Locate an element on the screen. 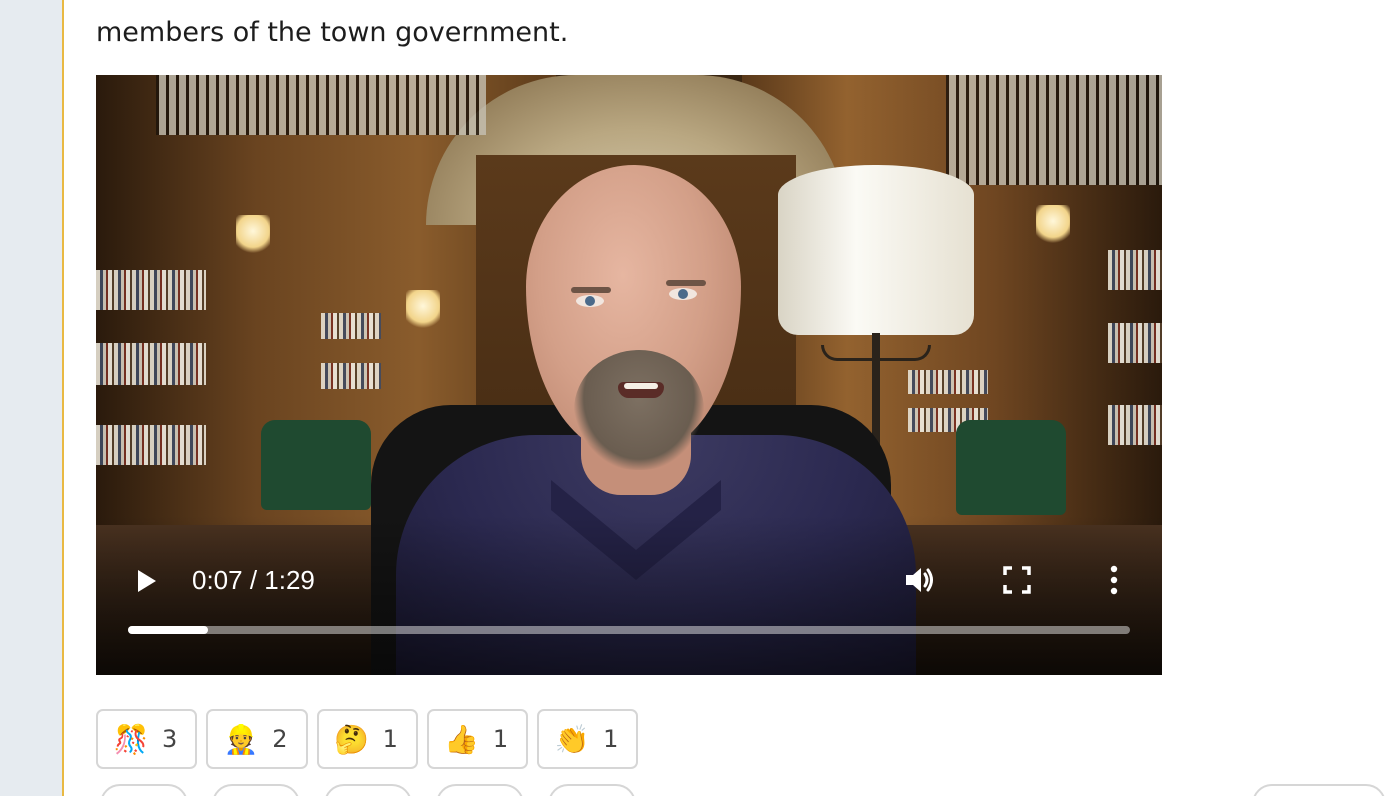 This screenshot has height=796, width=1387. reaction-button: 👷 2 is located at coordinates (257, 739).